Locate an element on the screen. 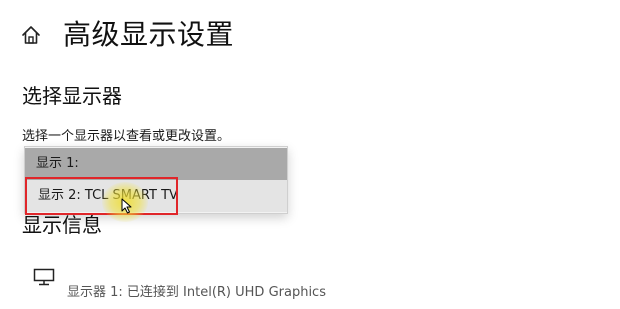 The width and height of the screenshot is (620, 309). monitor-icon is located at coordinates (44, 277).